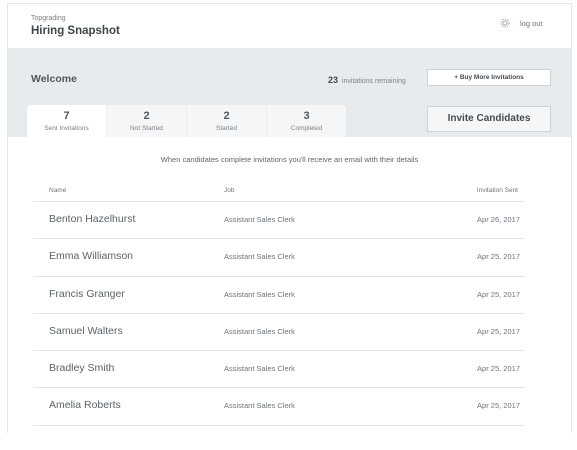 The height and width of the screenshot is (450, 577). I want to click on candidate-name: Bradley Smith, so click(82, 368).